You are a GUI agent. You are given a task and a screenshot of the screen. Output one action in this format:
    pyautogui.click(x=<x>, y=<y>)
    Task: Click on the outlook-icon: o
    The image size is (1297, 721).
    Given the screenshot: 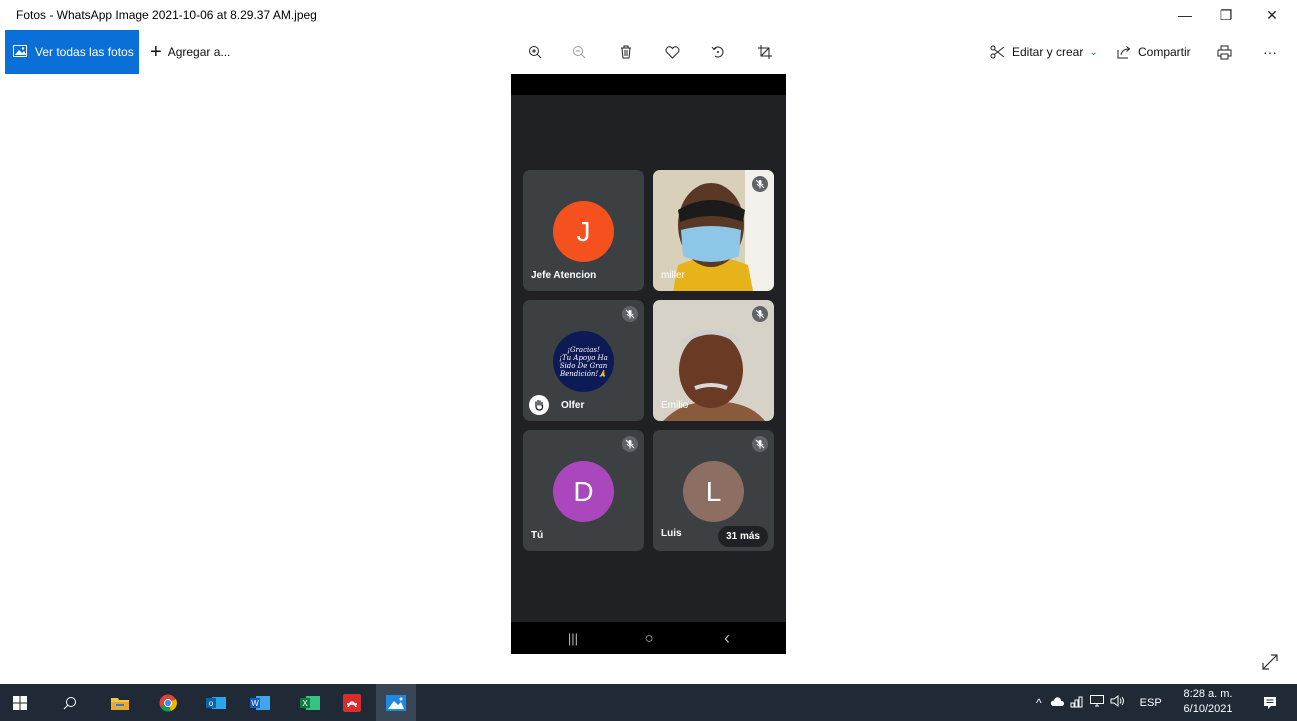 What is the action you would take?
    pyautogui.click(x=216, y=702)
    